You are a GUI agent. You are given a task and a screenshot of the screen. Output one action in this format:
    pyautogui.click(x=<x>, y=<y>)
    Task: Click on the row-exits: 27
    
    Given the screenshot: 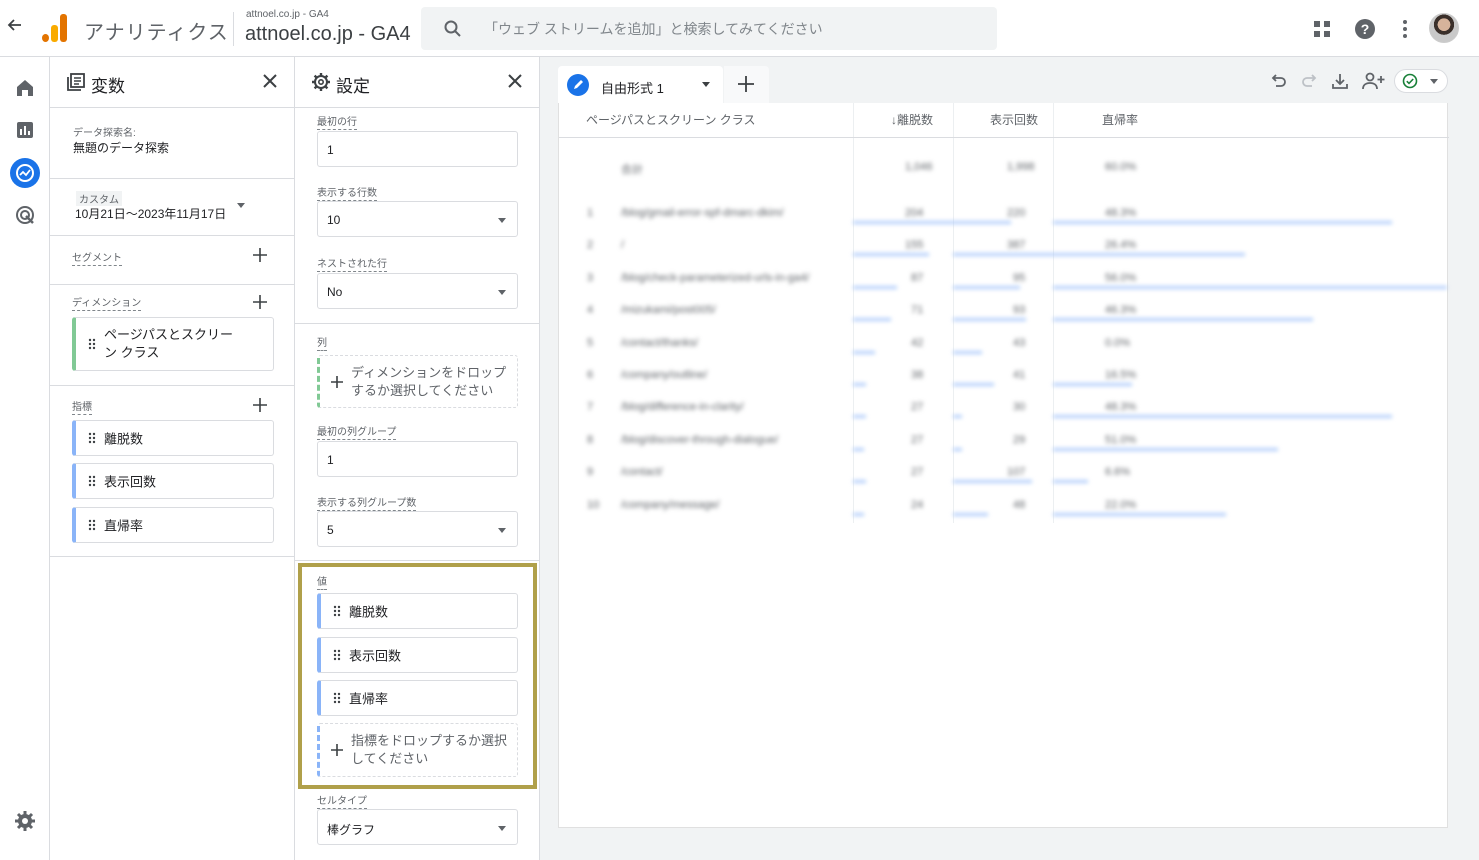 What is the action you would take?
    pyautogui.click(x=917, y=439)
    